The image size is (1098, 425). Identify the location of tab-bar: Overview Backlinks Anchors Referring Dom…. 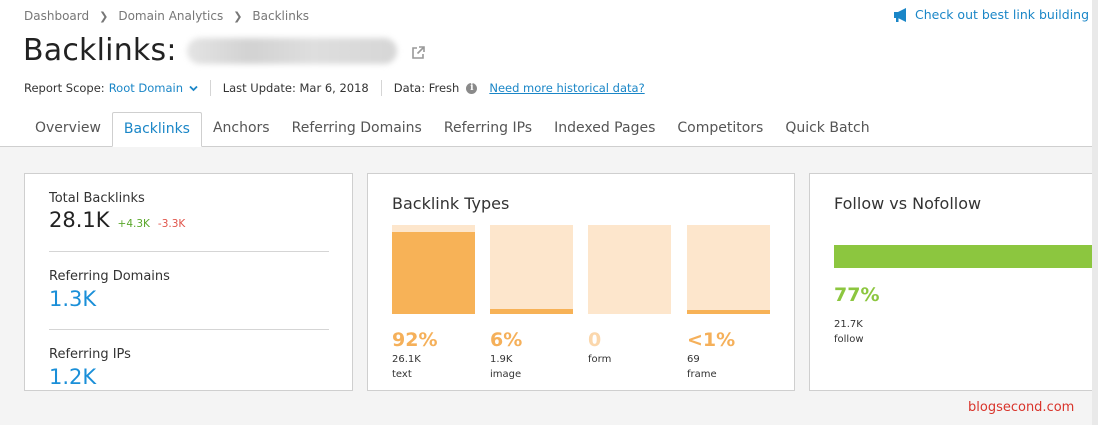
(452, 129).